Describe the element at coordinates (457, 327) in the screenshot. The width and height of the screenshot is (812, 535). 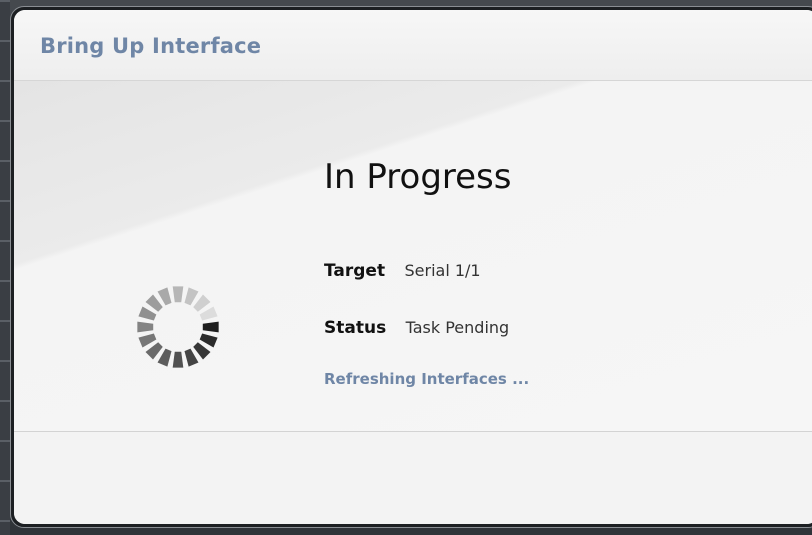
I see `status-value: Task Pending` at that location.